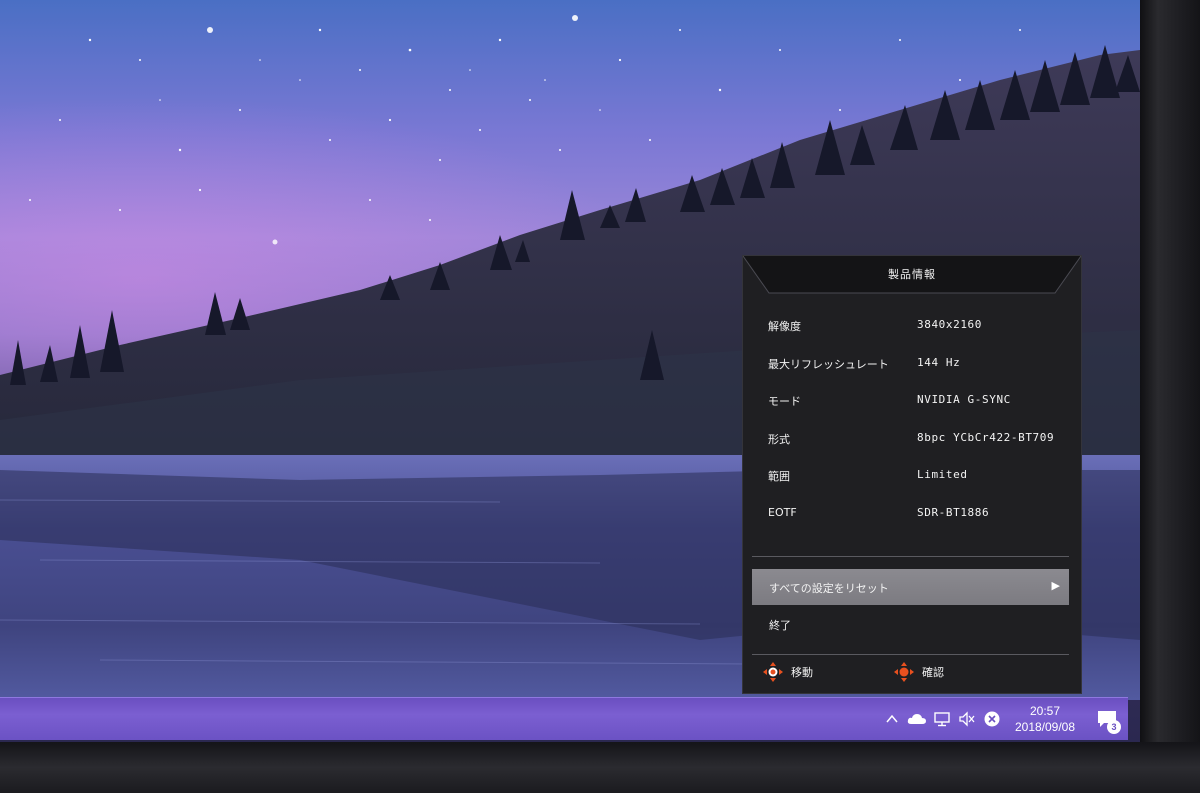  What do you see at coordinates (917, 719) in the screenshot?
I see `onedrive-cloud-icon` at bounding box center [917, 719].